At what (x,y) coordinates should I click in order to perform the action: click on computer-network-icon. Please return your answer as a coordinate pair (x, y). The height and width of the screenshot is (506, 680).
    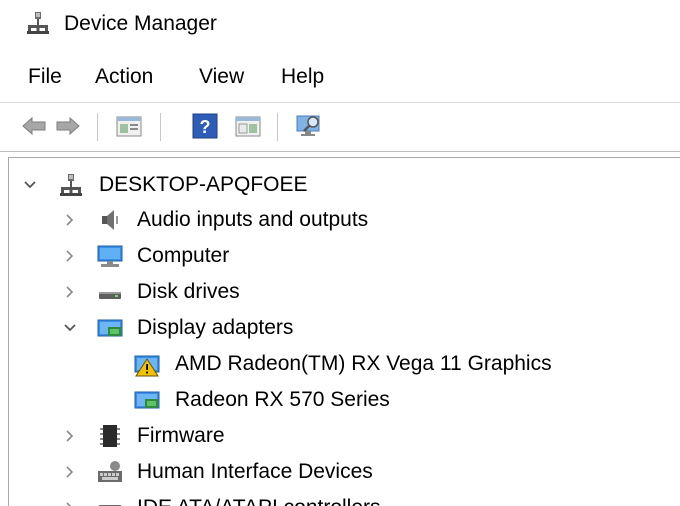
    Looking at the image, I should click on (71, 185).